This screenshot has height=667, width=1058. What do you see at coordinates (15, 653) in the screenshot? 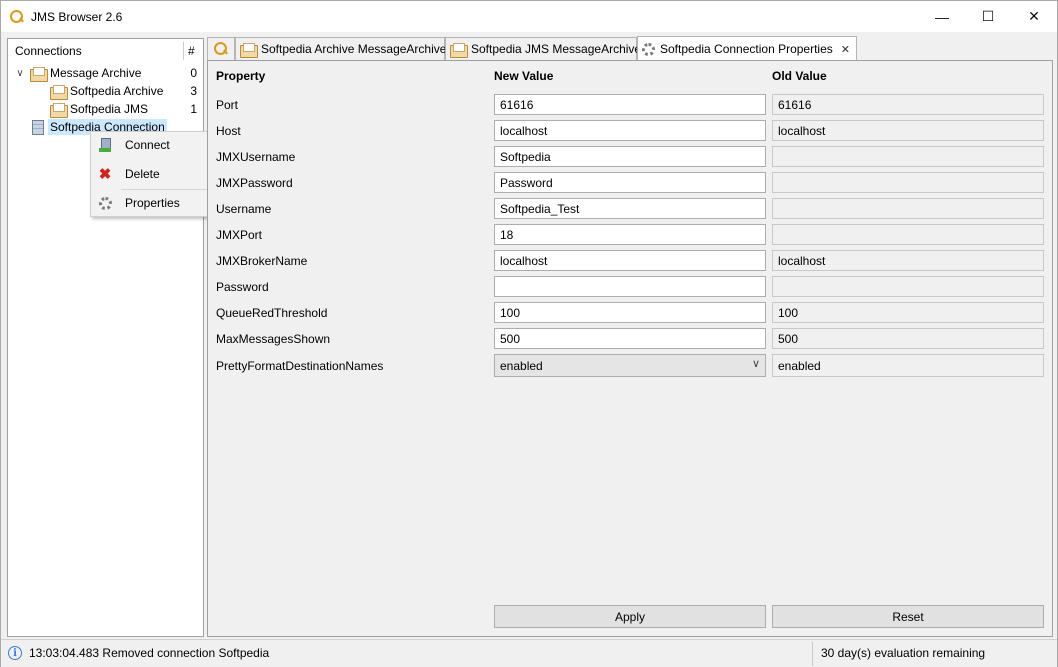
I see `info-icon: i` at bounding box center [15, 653].